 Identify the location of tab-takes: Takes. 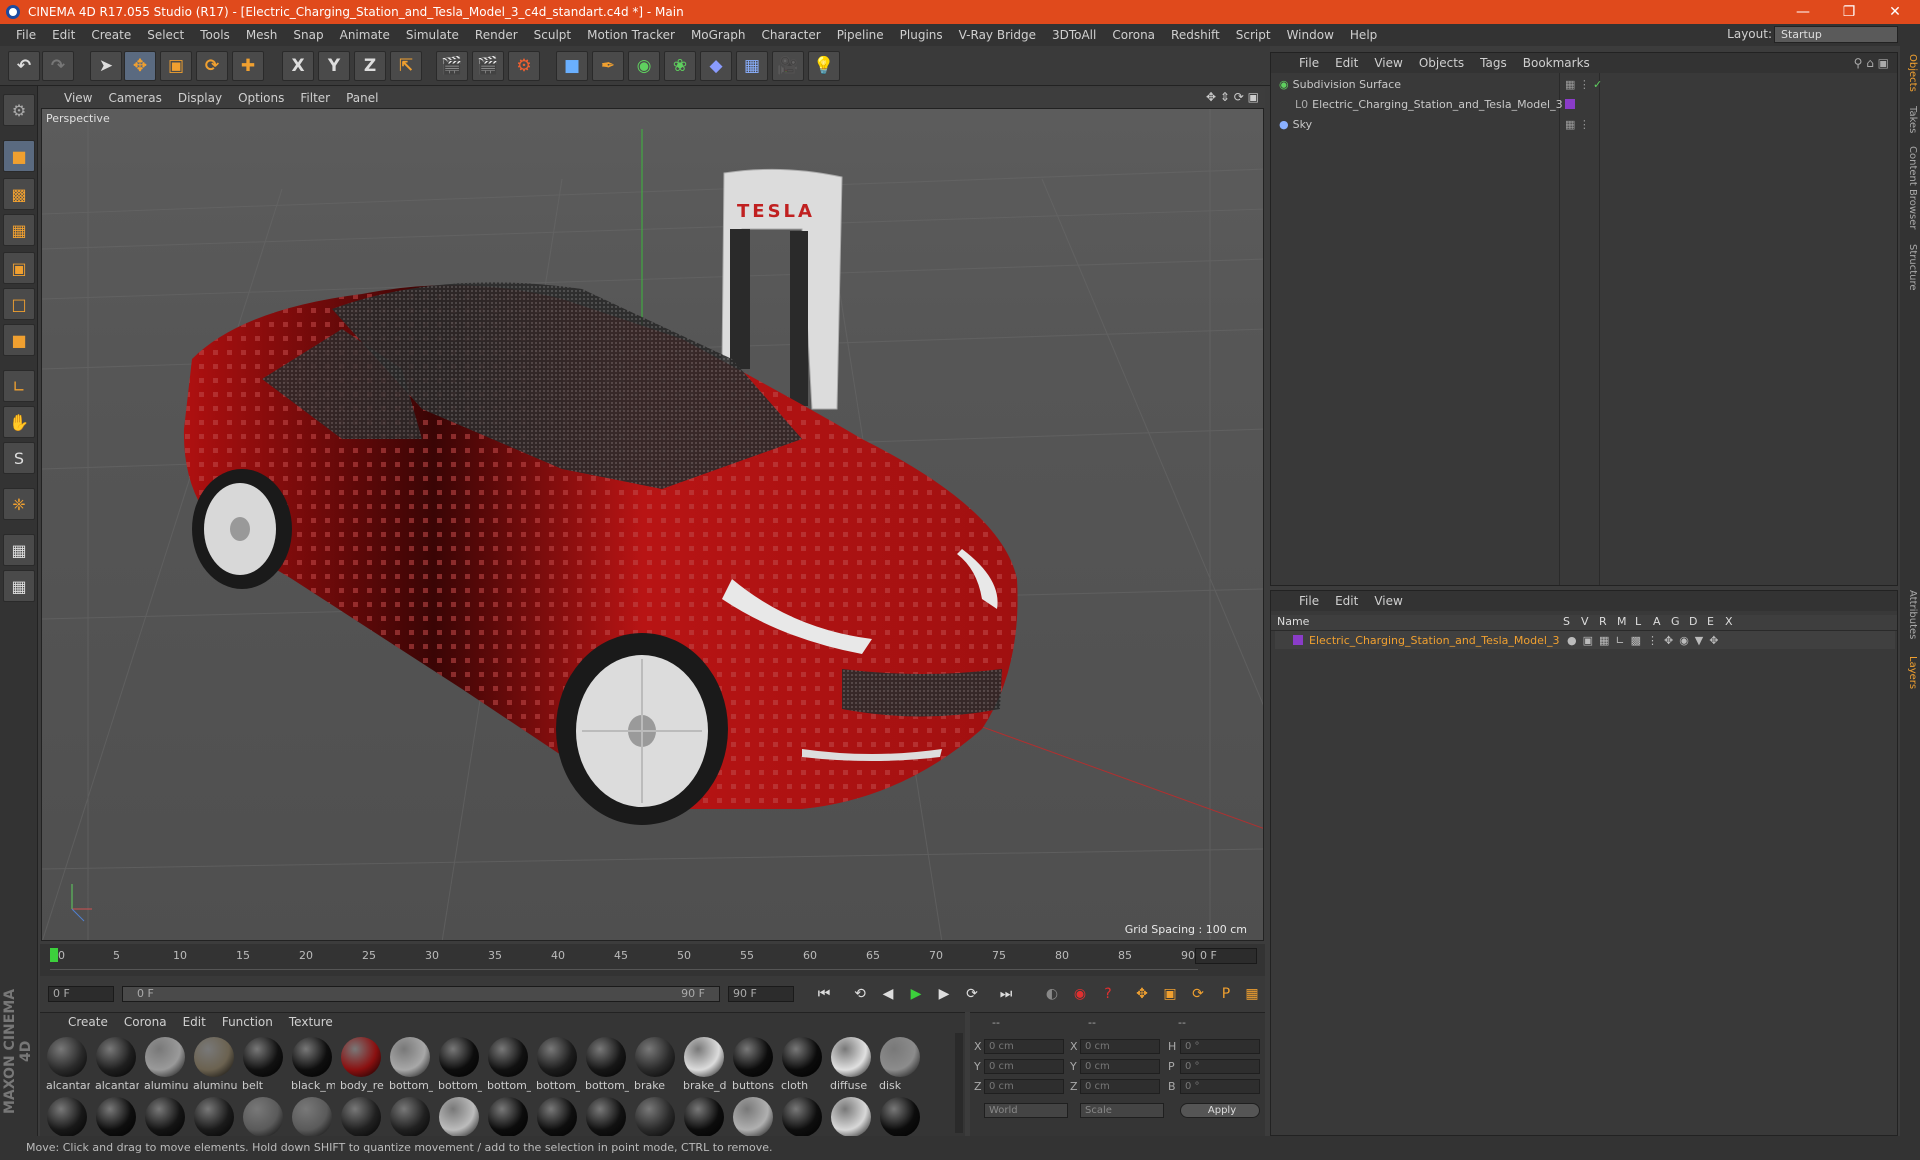
(1910, 119).